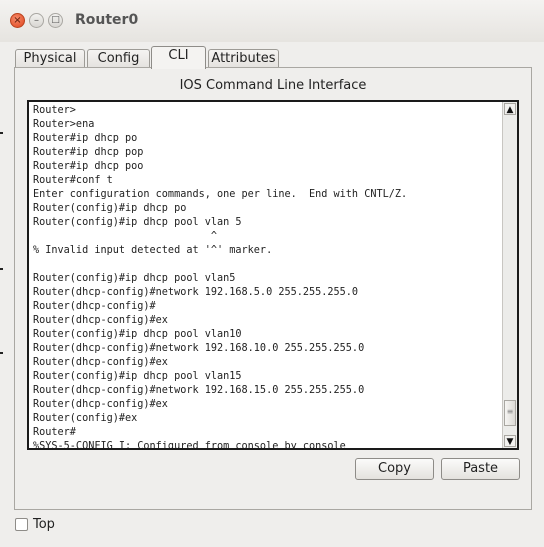 The width and height of the screenshot is (544, 547). What do you see at coordinates (36, 20) in the screenshot?
I see `minimize-window-button: –` at bounding box center [36, 20].